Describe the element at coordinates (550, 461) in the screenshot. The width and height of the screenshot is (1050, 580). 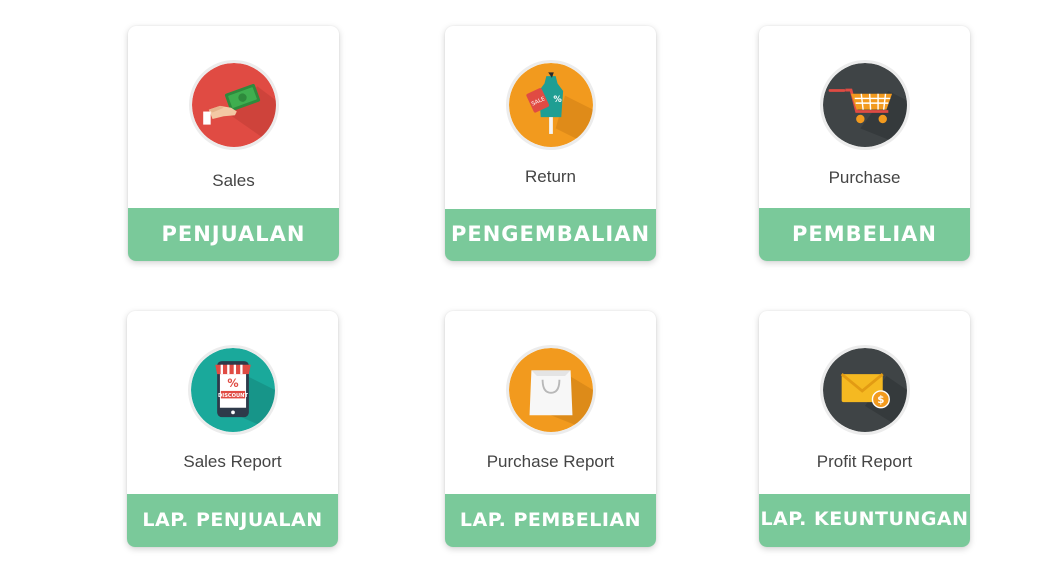
I see `card-caption: Purchase Report` at that location.